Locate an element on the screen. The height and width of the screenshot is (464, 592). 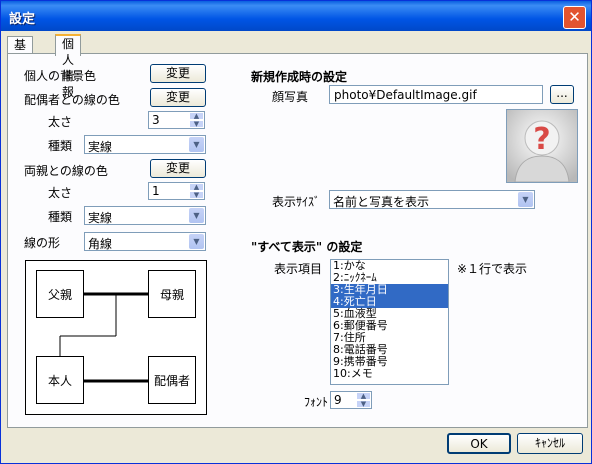
spouse-line-change-button: 変更 is located at coordinates (178, 97).